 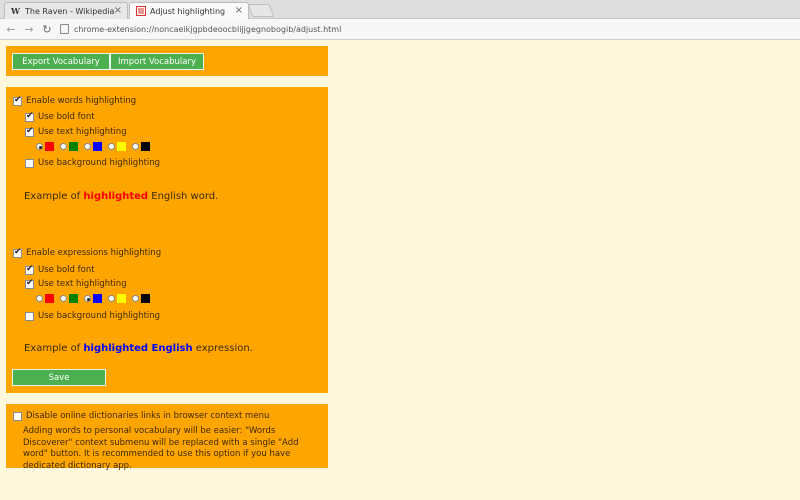 I want to click on expressions-background-checkbox, so click(x=29, y=316).